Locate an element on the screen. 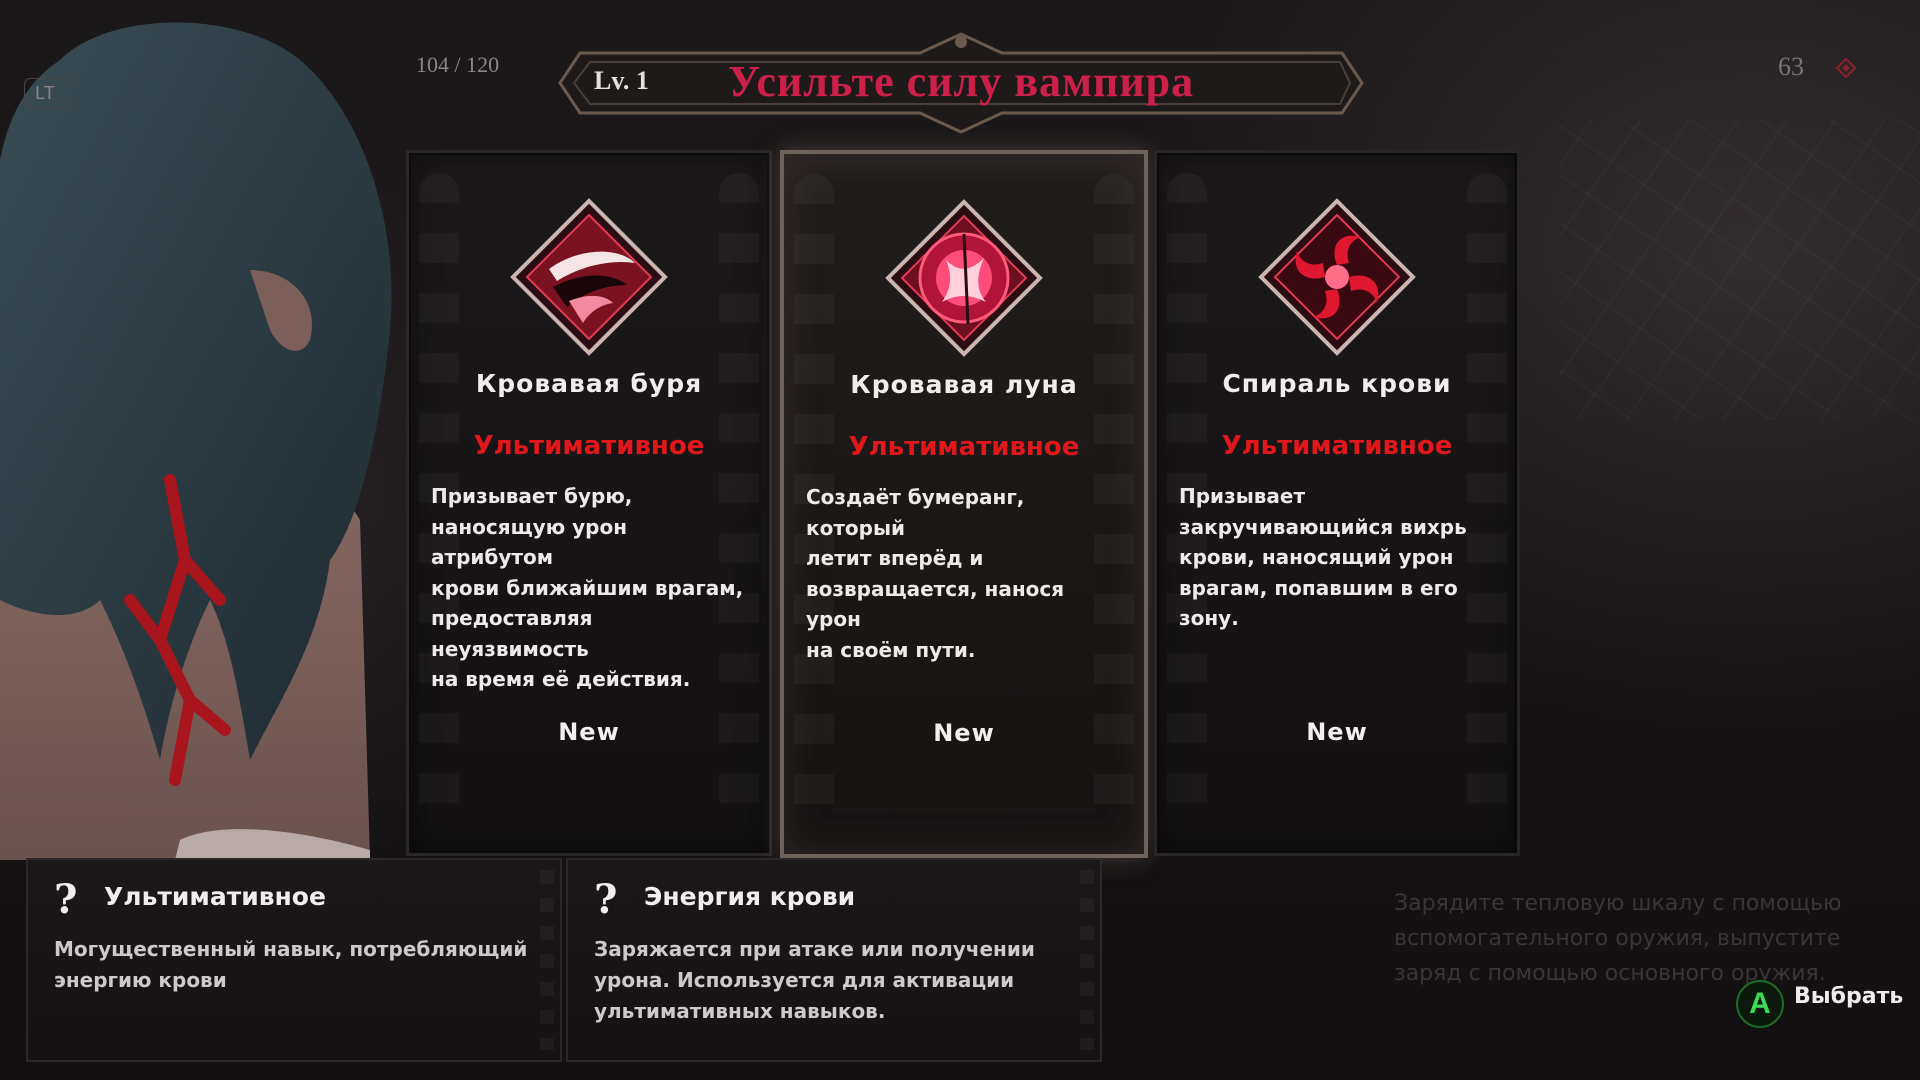  skill-name: Спираль крови is located at coordinates (1337, 383).